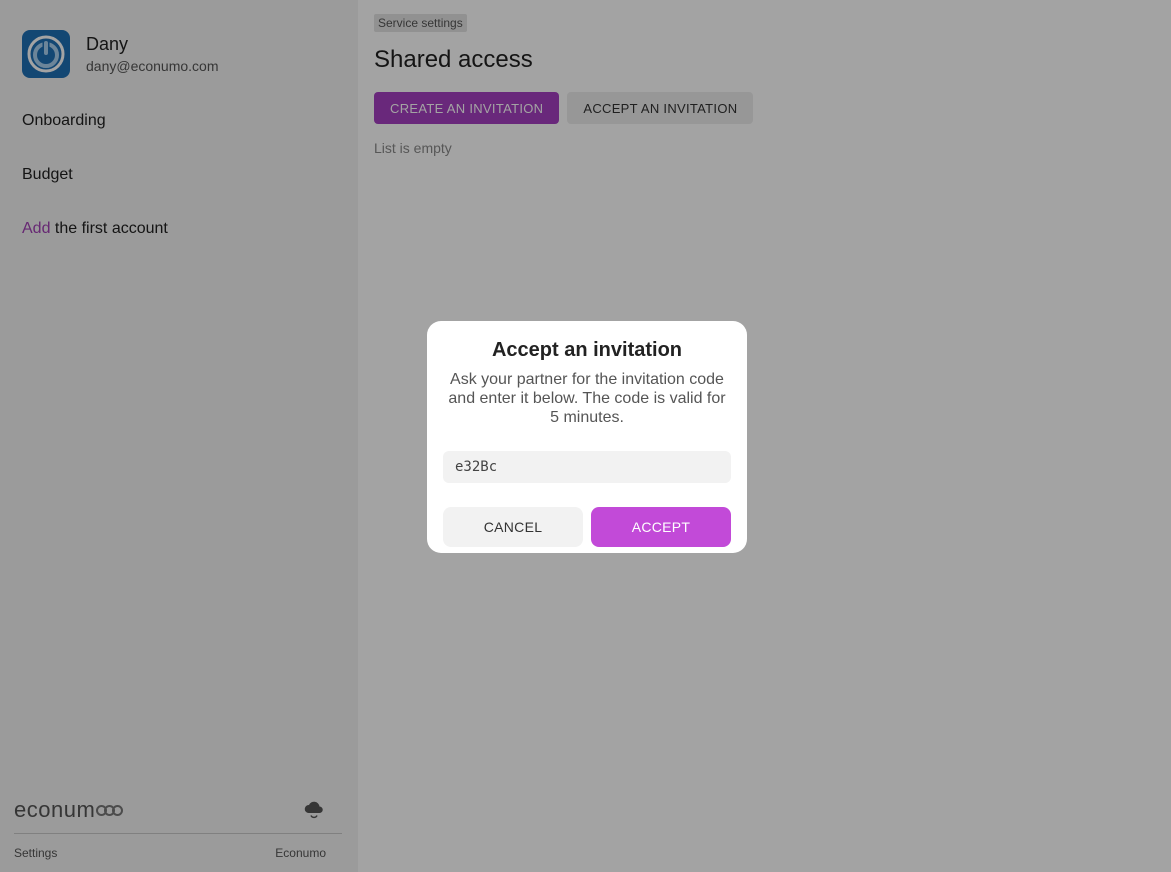 This screenshot has width=1171, height=872. I want to click on dialog-actions: CANCEL ACCEPT, so click(587, 527).